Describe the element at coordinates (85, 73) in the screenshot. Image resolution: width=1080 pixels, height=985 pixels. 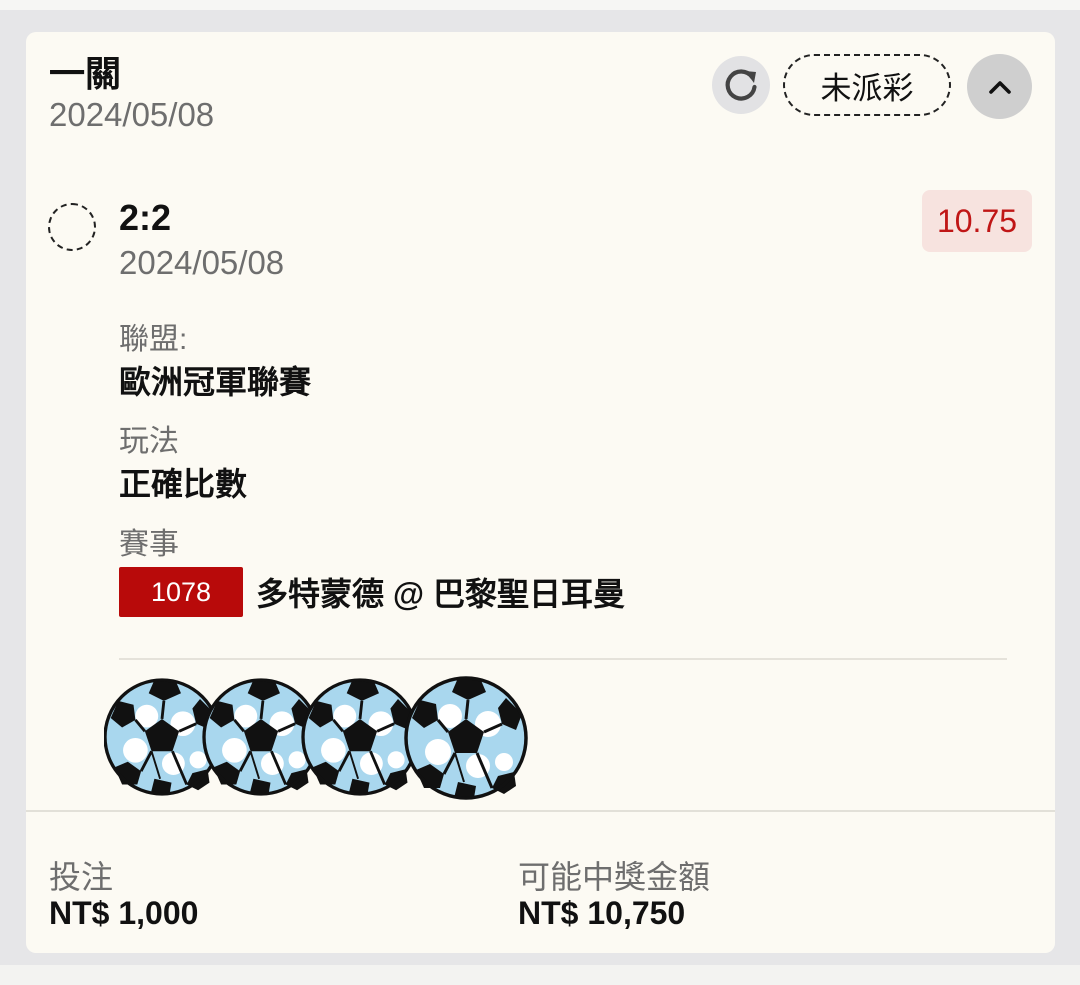
I see `bet-type-title: 一關` at that location.